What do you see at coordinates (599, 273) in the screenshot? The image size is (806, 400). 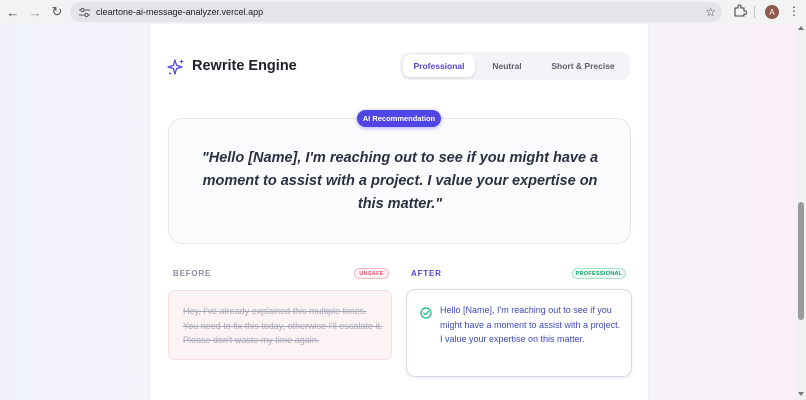 I see `professional-badge: PROFESSIONAL` at bounding box center [599, 273].